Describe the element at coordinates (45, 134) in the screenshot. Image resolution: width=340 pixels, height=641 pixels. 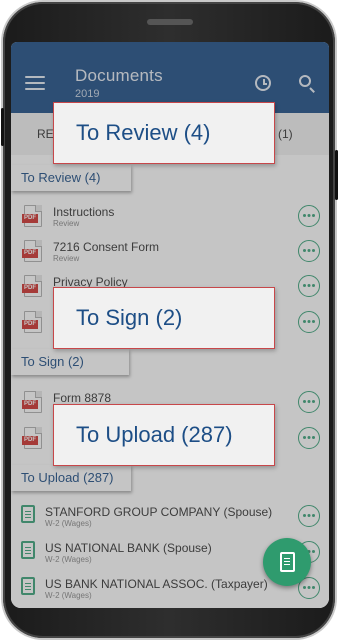
I see `tab-review: RE` at that location.